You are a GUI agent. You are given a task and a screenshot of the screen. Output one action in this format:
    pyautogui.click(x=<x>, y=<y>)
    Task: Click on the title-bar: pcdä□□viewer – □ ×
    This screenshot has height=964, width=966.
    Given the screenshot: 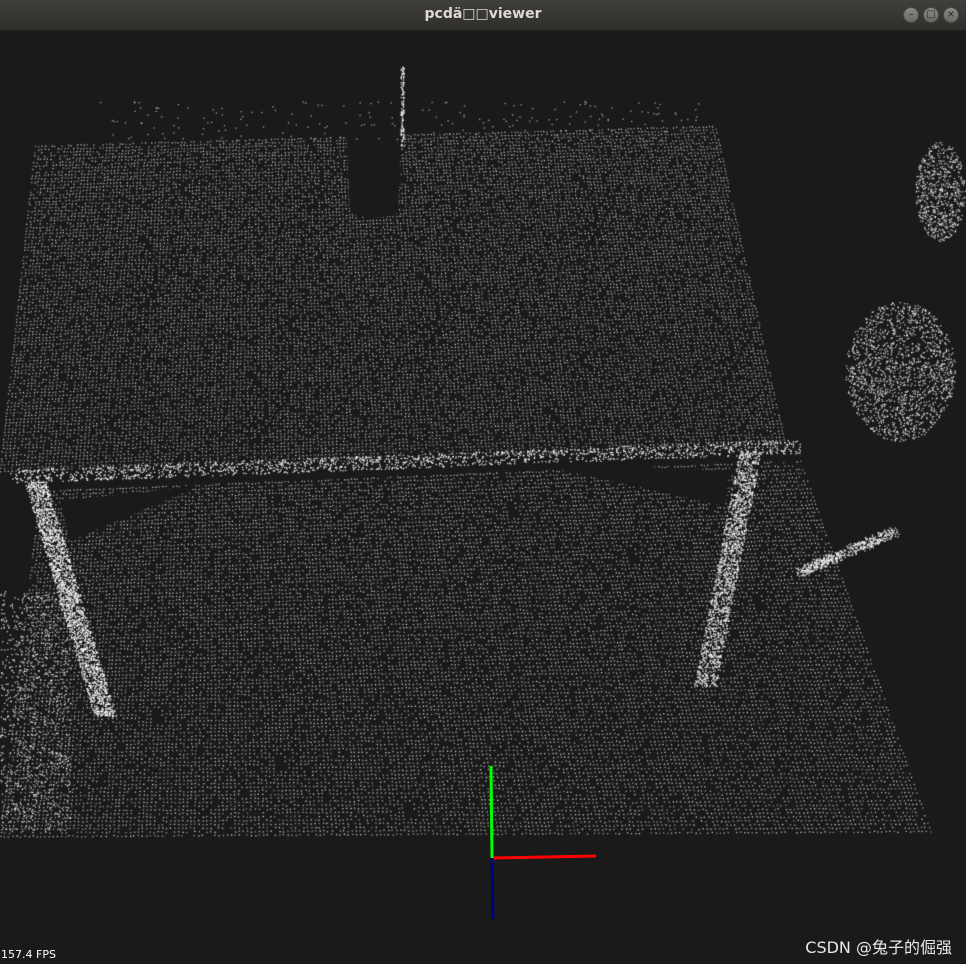 What is the action you would take?
    pyautogui.click(x=483, y=15)
    